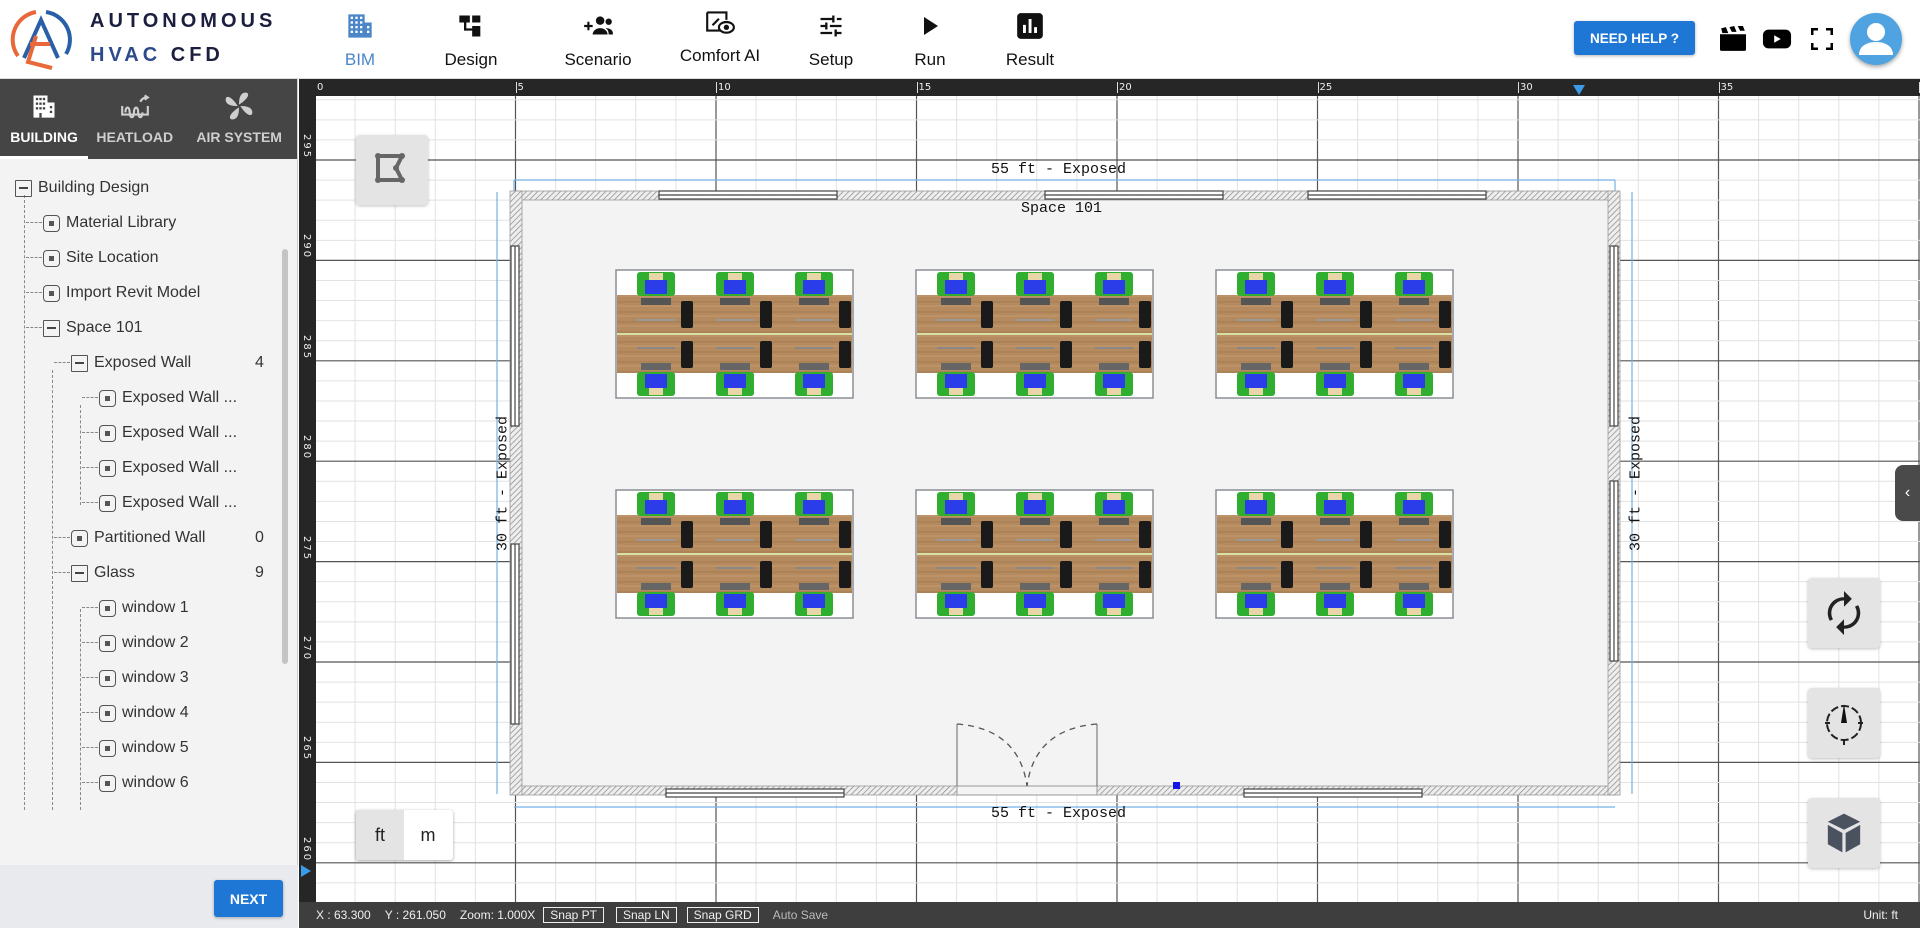 The height and width of the screenshot is (928, 1920). I want to click on nav-bim-label: BIM, so click(360, 59).